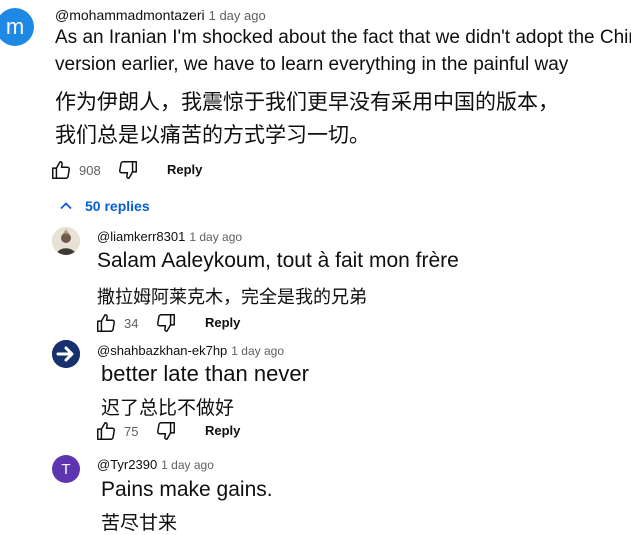 The height and width of the screenshot is (535, 631). Describe the element at coordinates (212, 135) in the screenshot. I see `comment-text-zh-line2: 我们总是以痛苦的方式学习一切。` at that location.